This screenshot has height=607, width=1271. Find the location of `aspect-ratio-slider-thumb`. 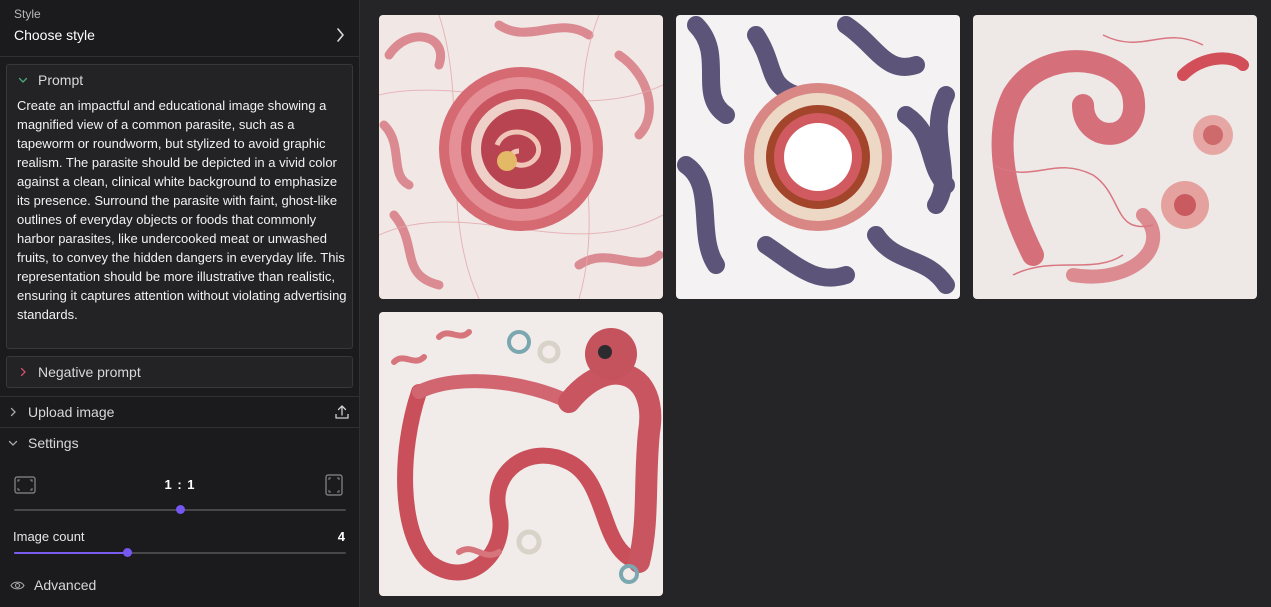

aspect-ratio-slider-thumb is located at coordinates (180, 509).